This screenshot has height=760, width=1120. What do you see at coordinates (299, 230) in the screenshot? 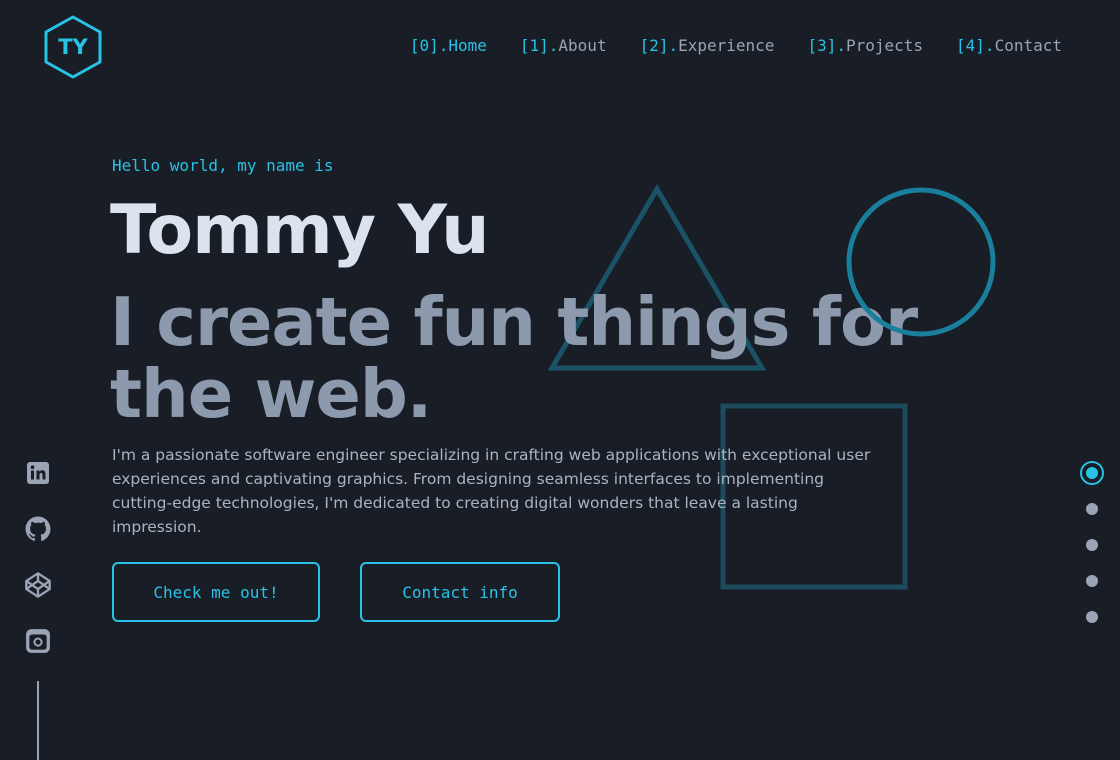
I see `hero-name: Tommy Yu` at bounding box center [299, 230].